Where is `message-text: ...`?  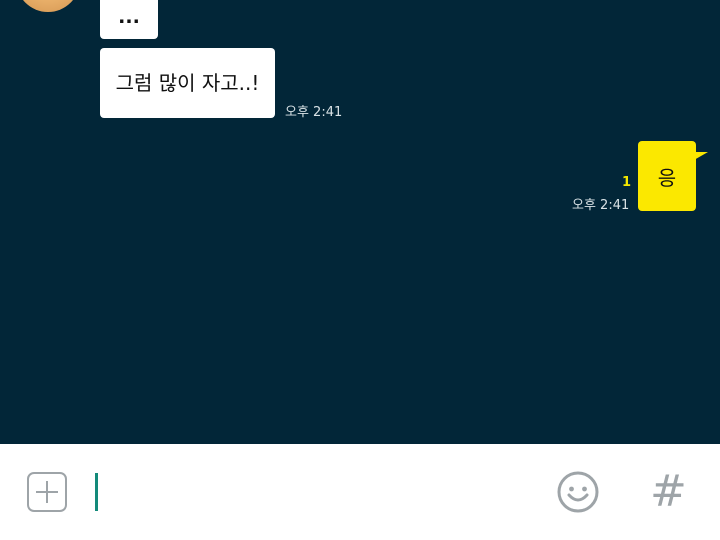
message-text: ... is located at coordinates (129, 17).